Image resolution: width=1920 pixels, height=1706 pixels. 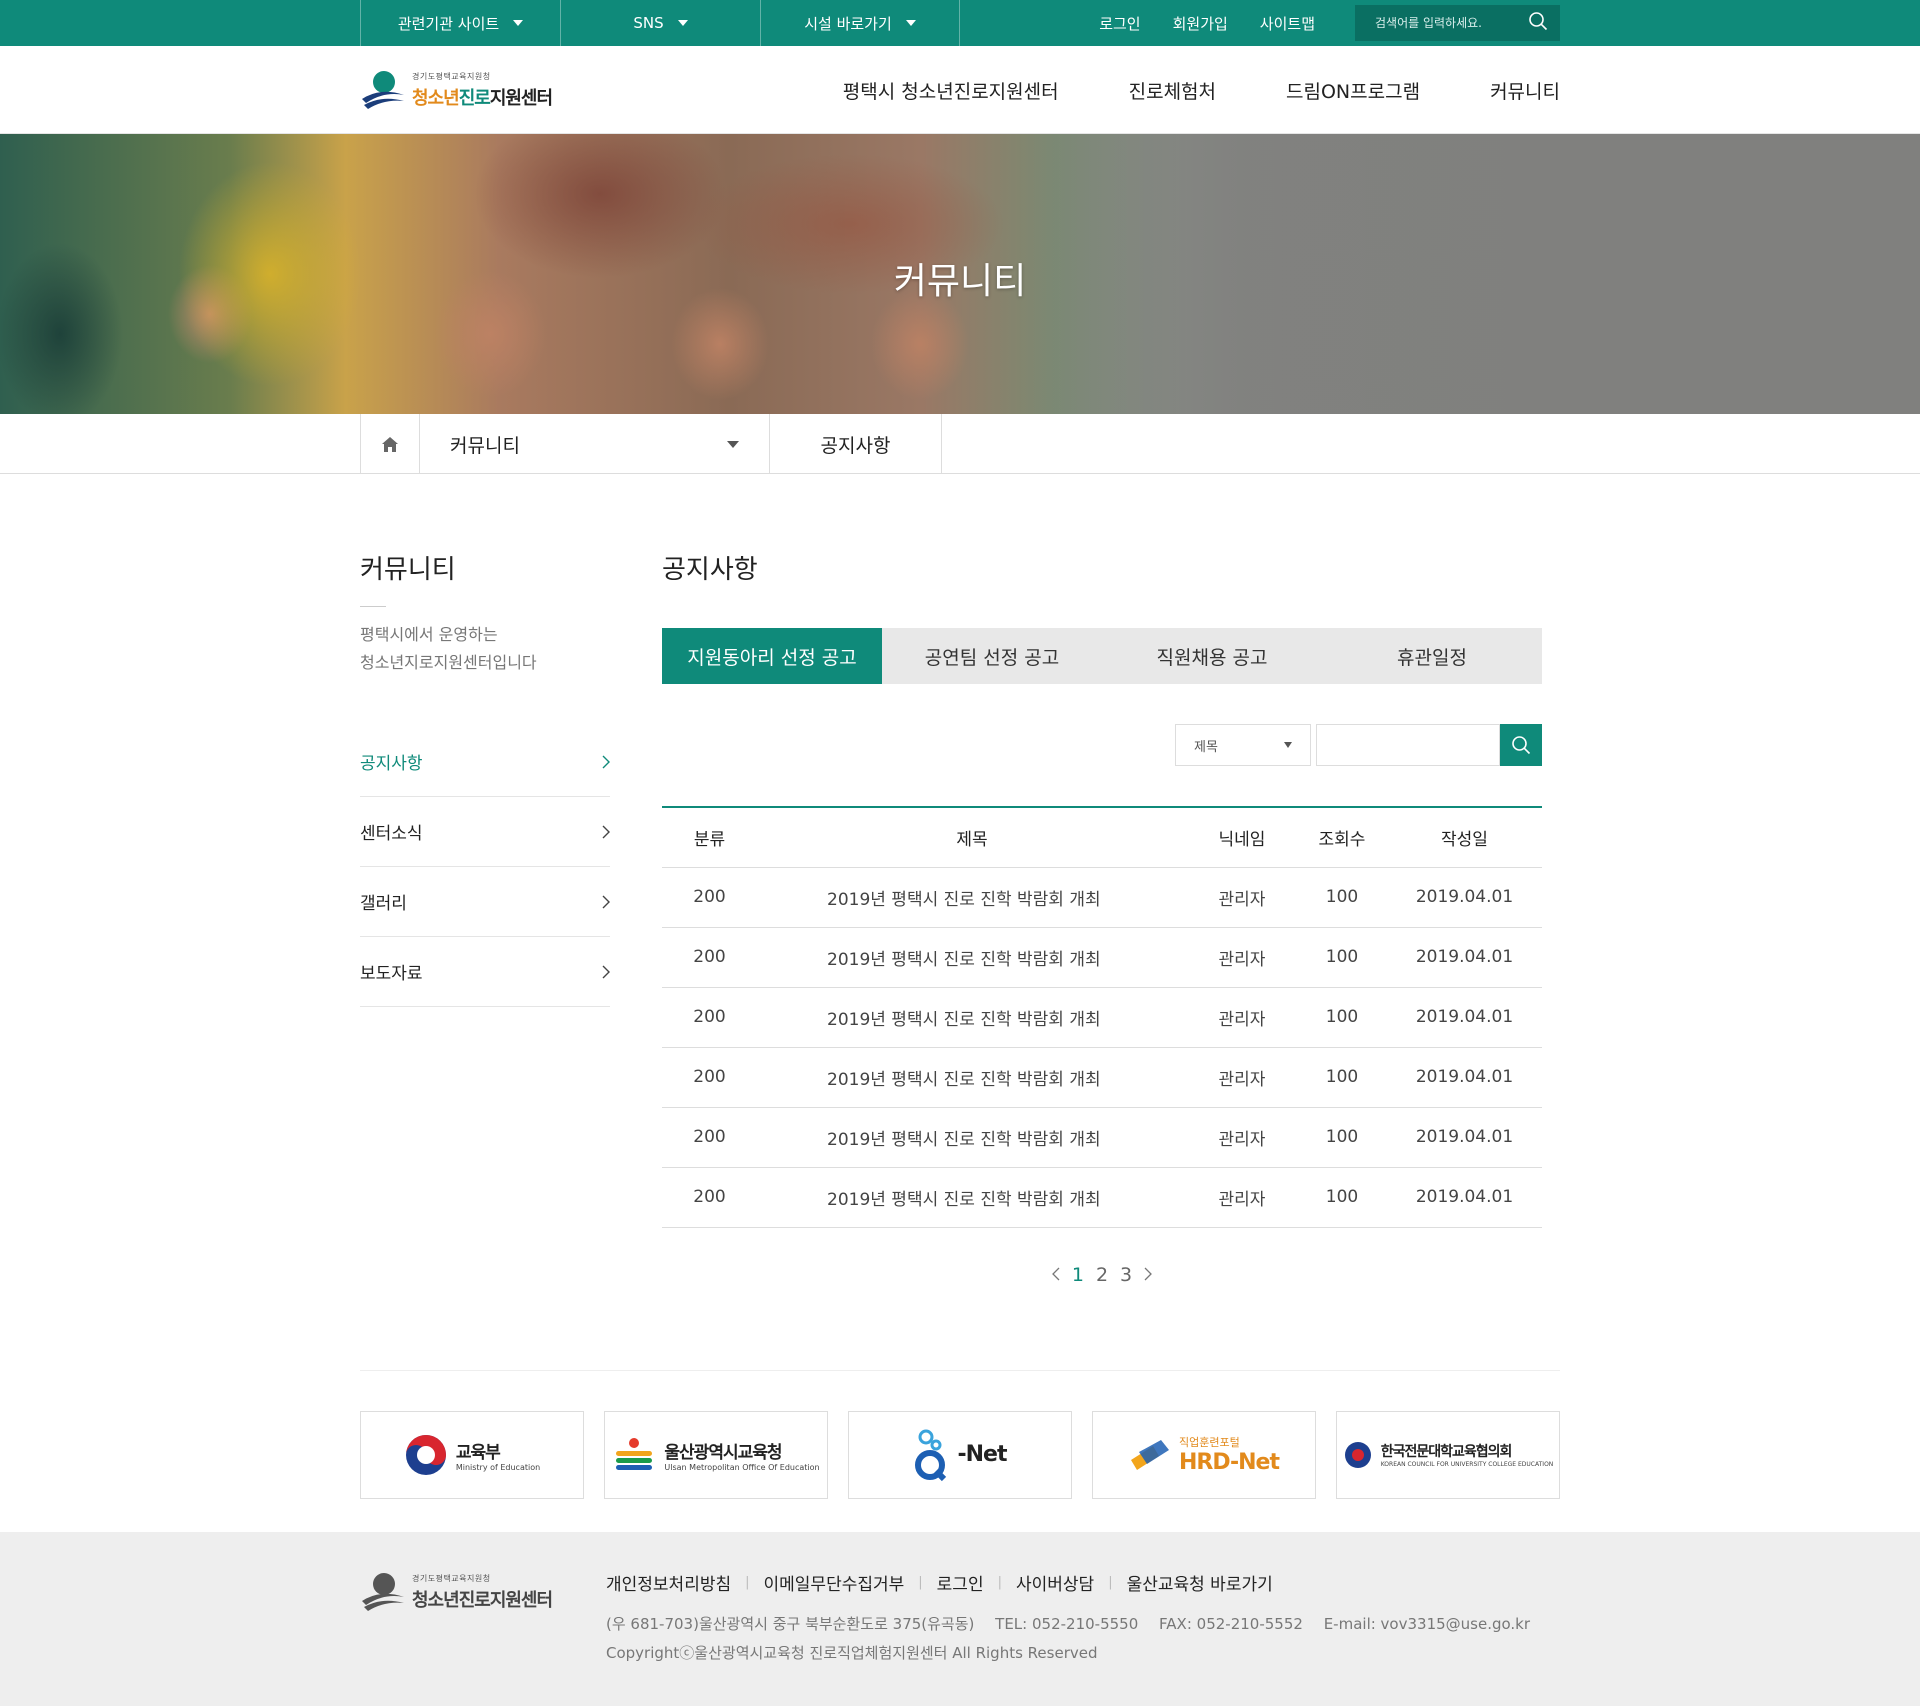 What do you see at coordinates (951, 90) in the screenshot?
I see `nav-center: 평택시 청소년진로지원센터` at bounding box center [951, 90].